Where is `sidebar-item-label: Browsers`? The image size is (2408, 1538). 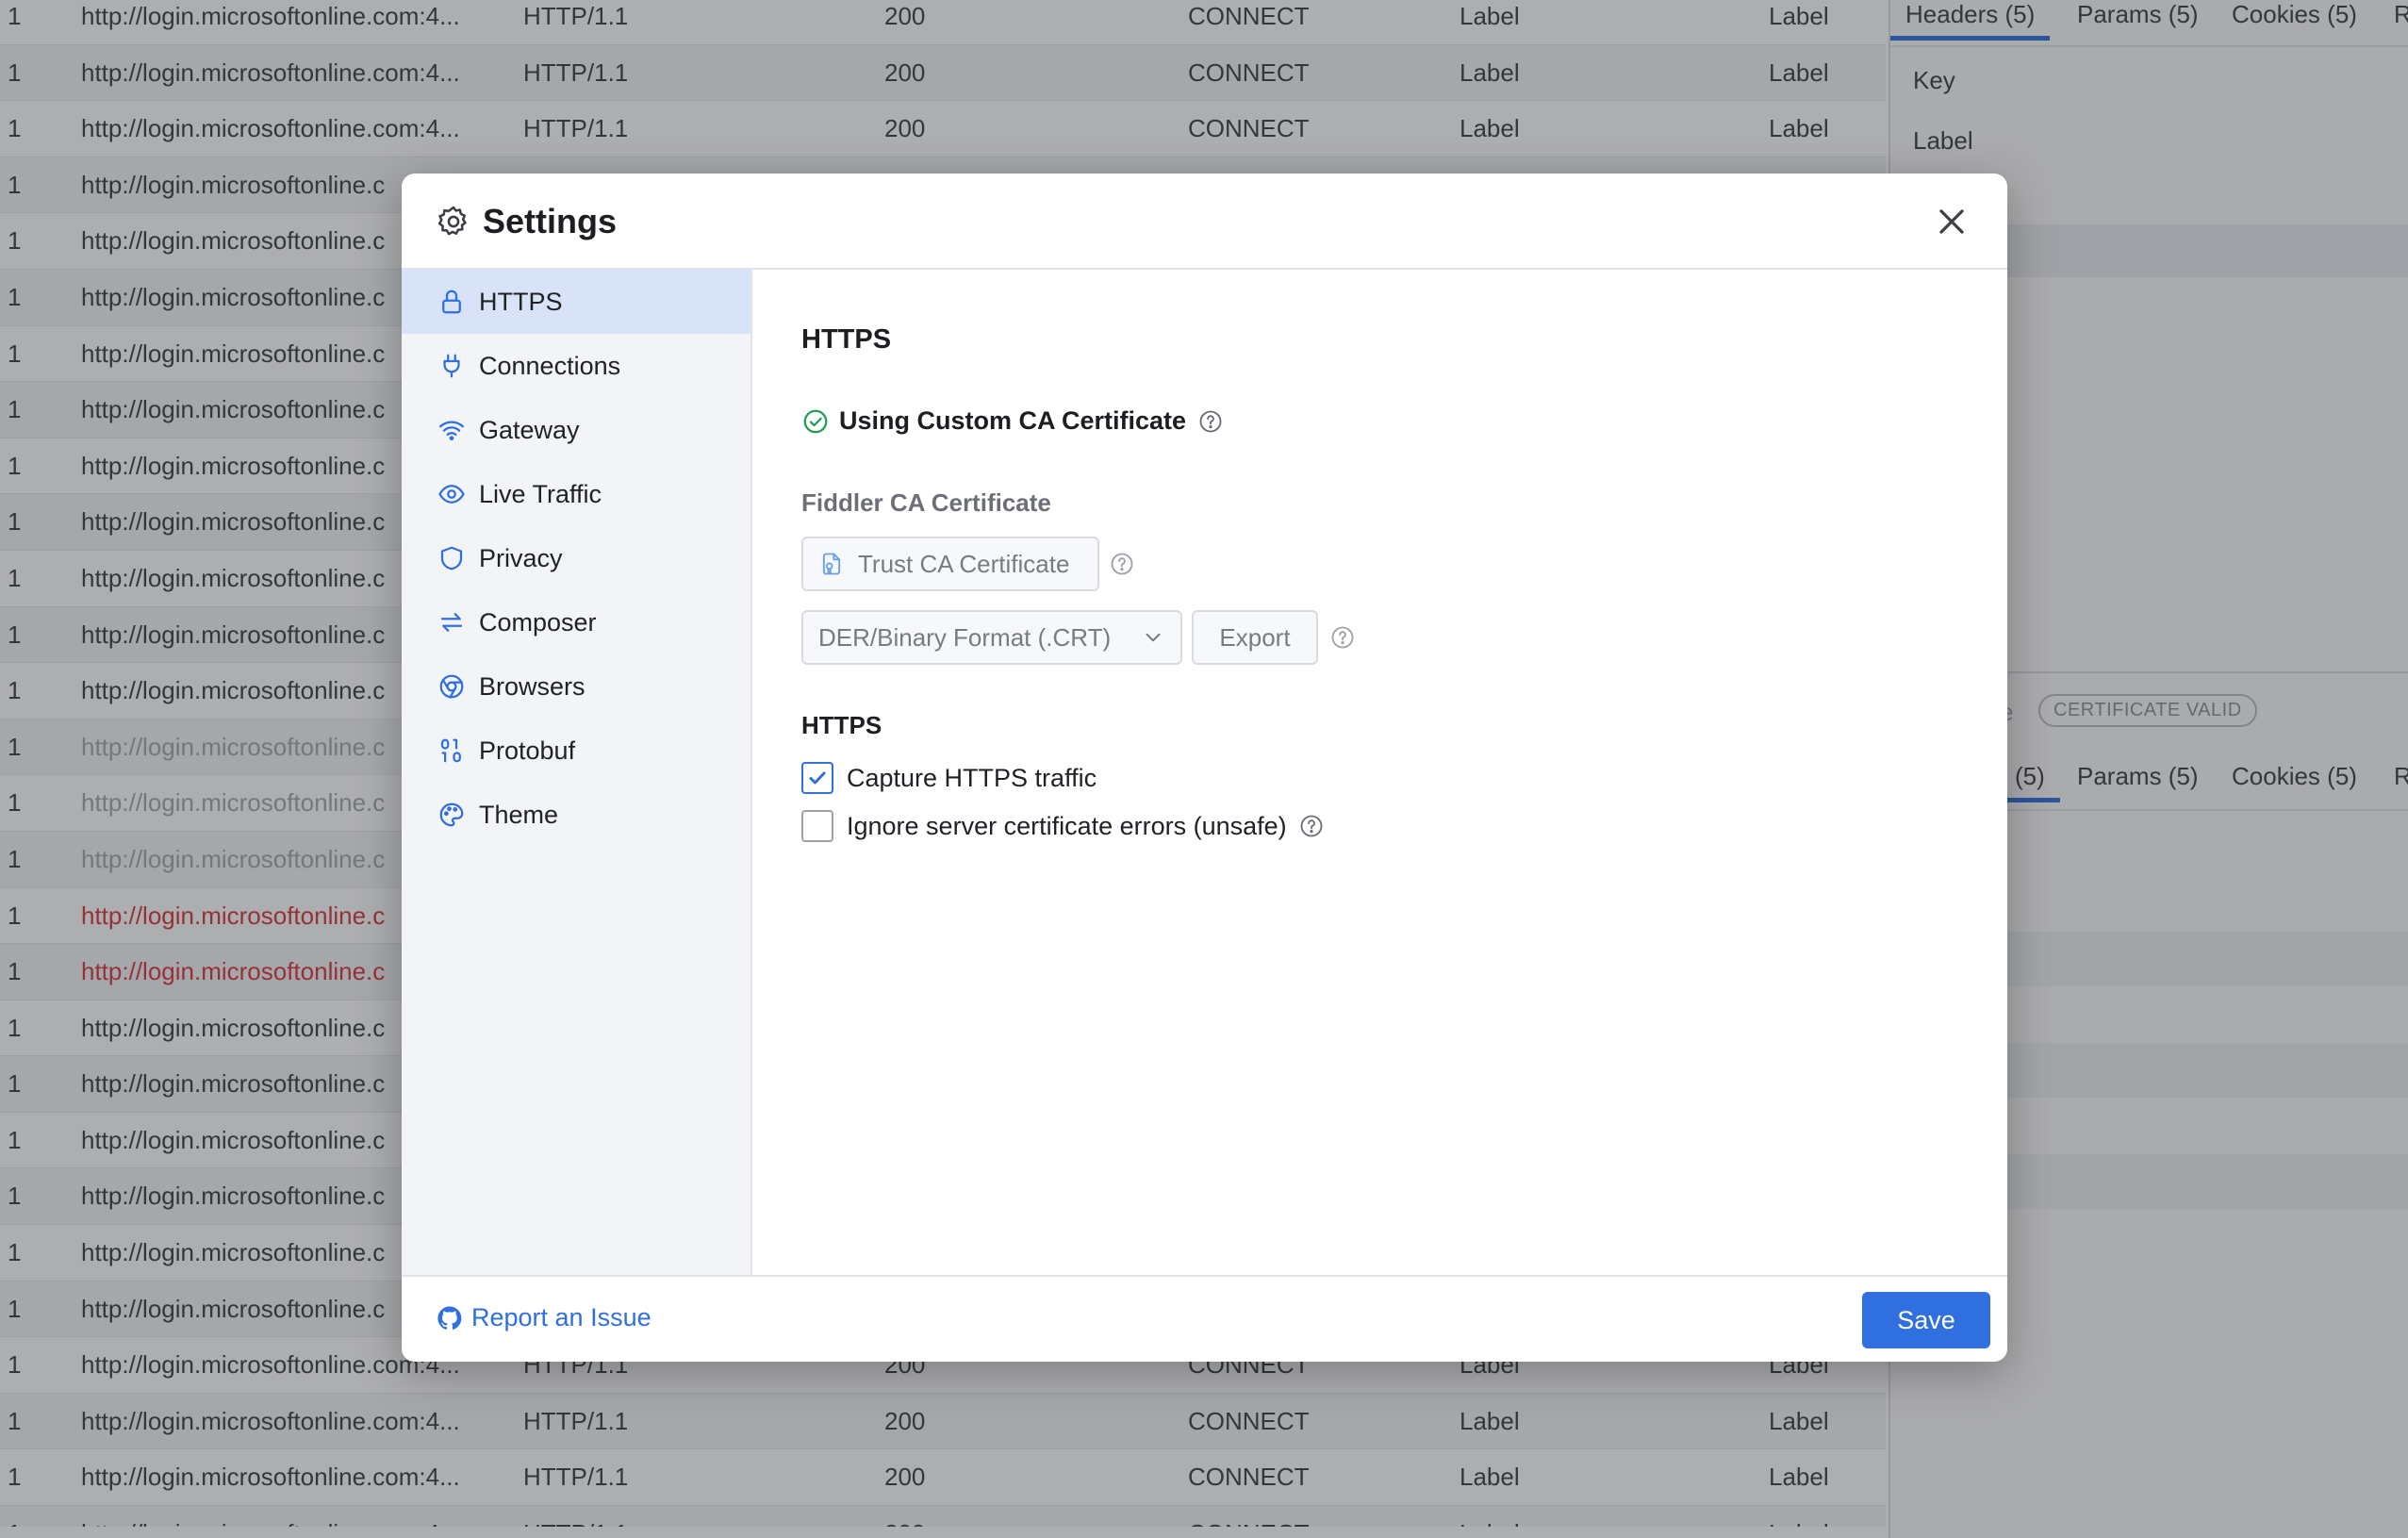
sidebar-item-label: Browsers is located at coordinates (532, 686).